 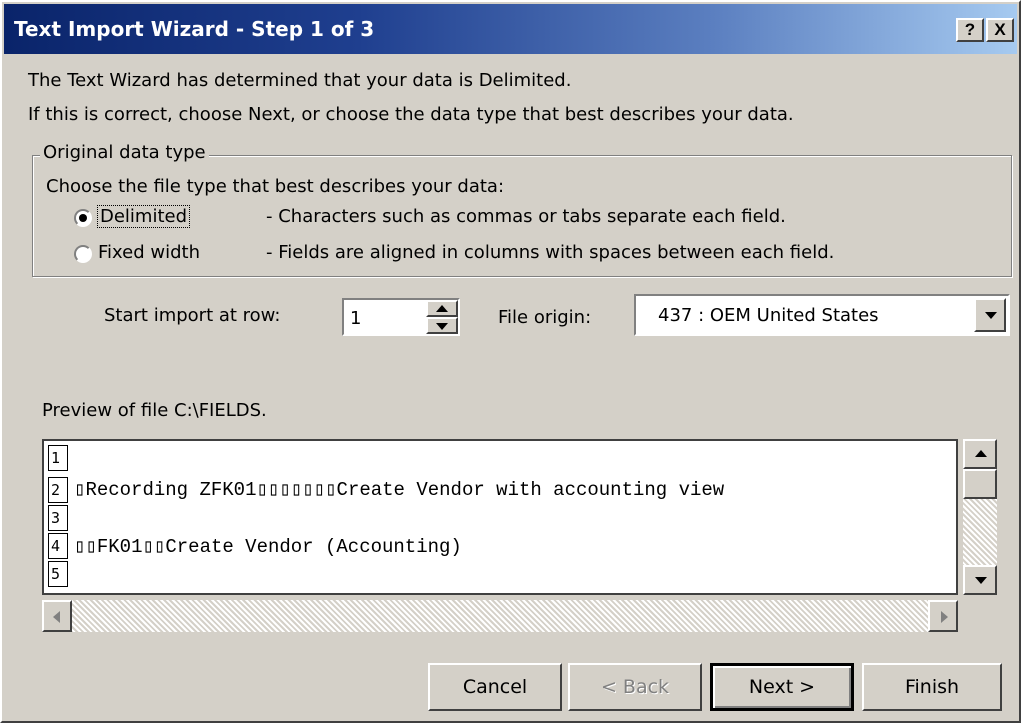 What do you see at coordinates (768, 315) in the screenshot?
I see `file-origin-value: 437 : OEM United States` at bounding box center [768, 315].